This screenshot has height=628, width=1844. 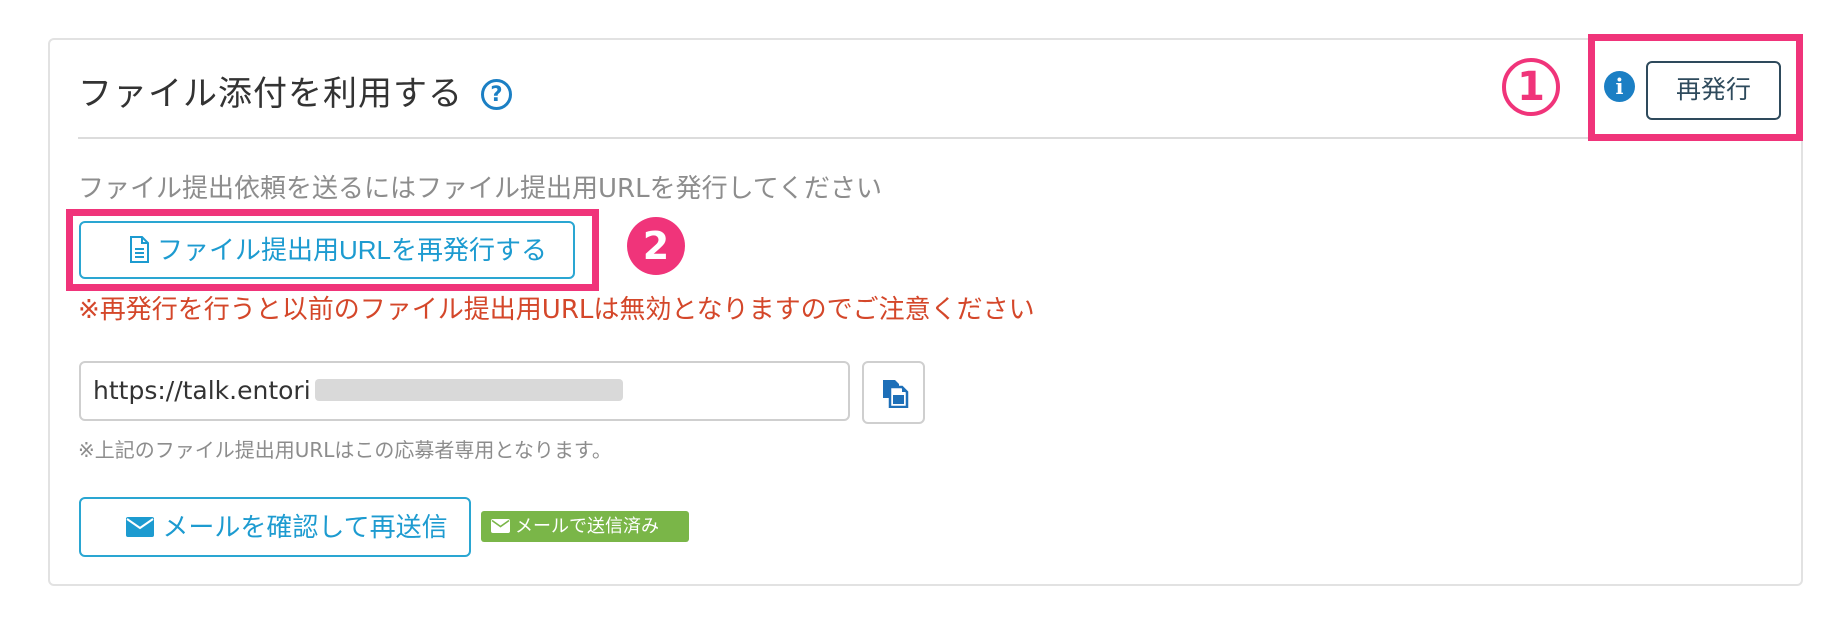 What do you see at coordinates (927, 138) in the screenshot?
I see `title-divider` at bounding box center [927, 138].